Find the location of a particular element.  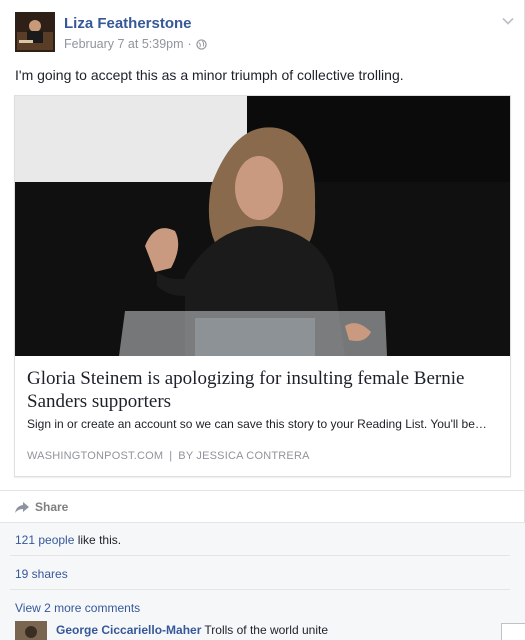

comment-text: Trolls of the world unite is located at coordinates (266, 630).